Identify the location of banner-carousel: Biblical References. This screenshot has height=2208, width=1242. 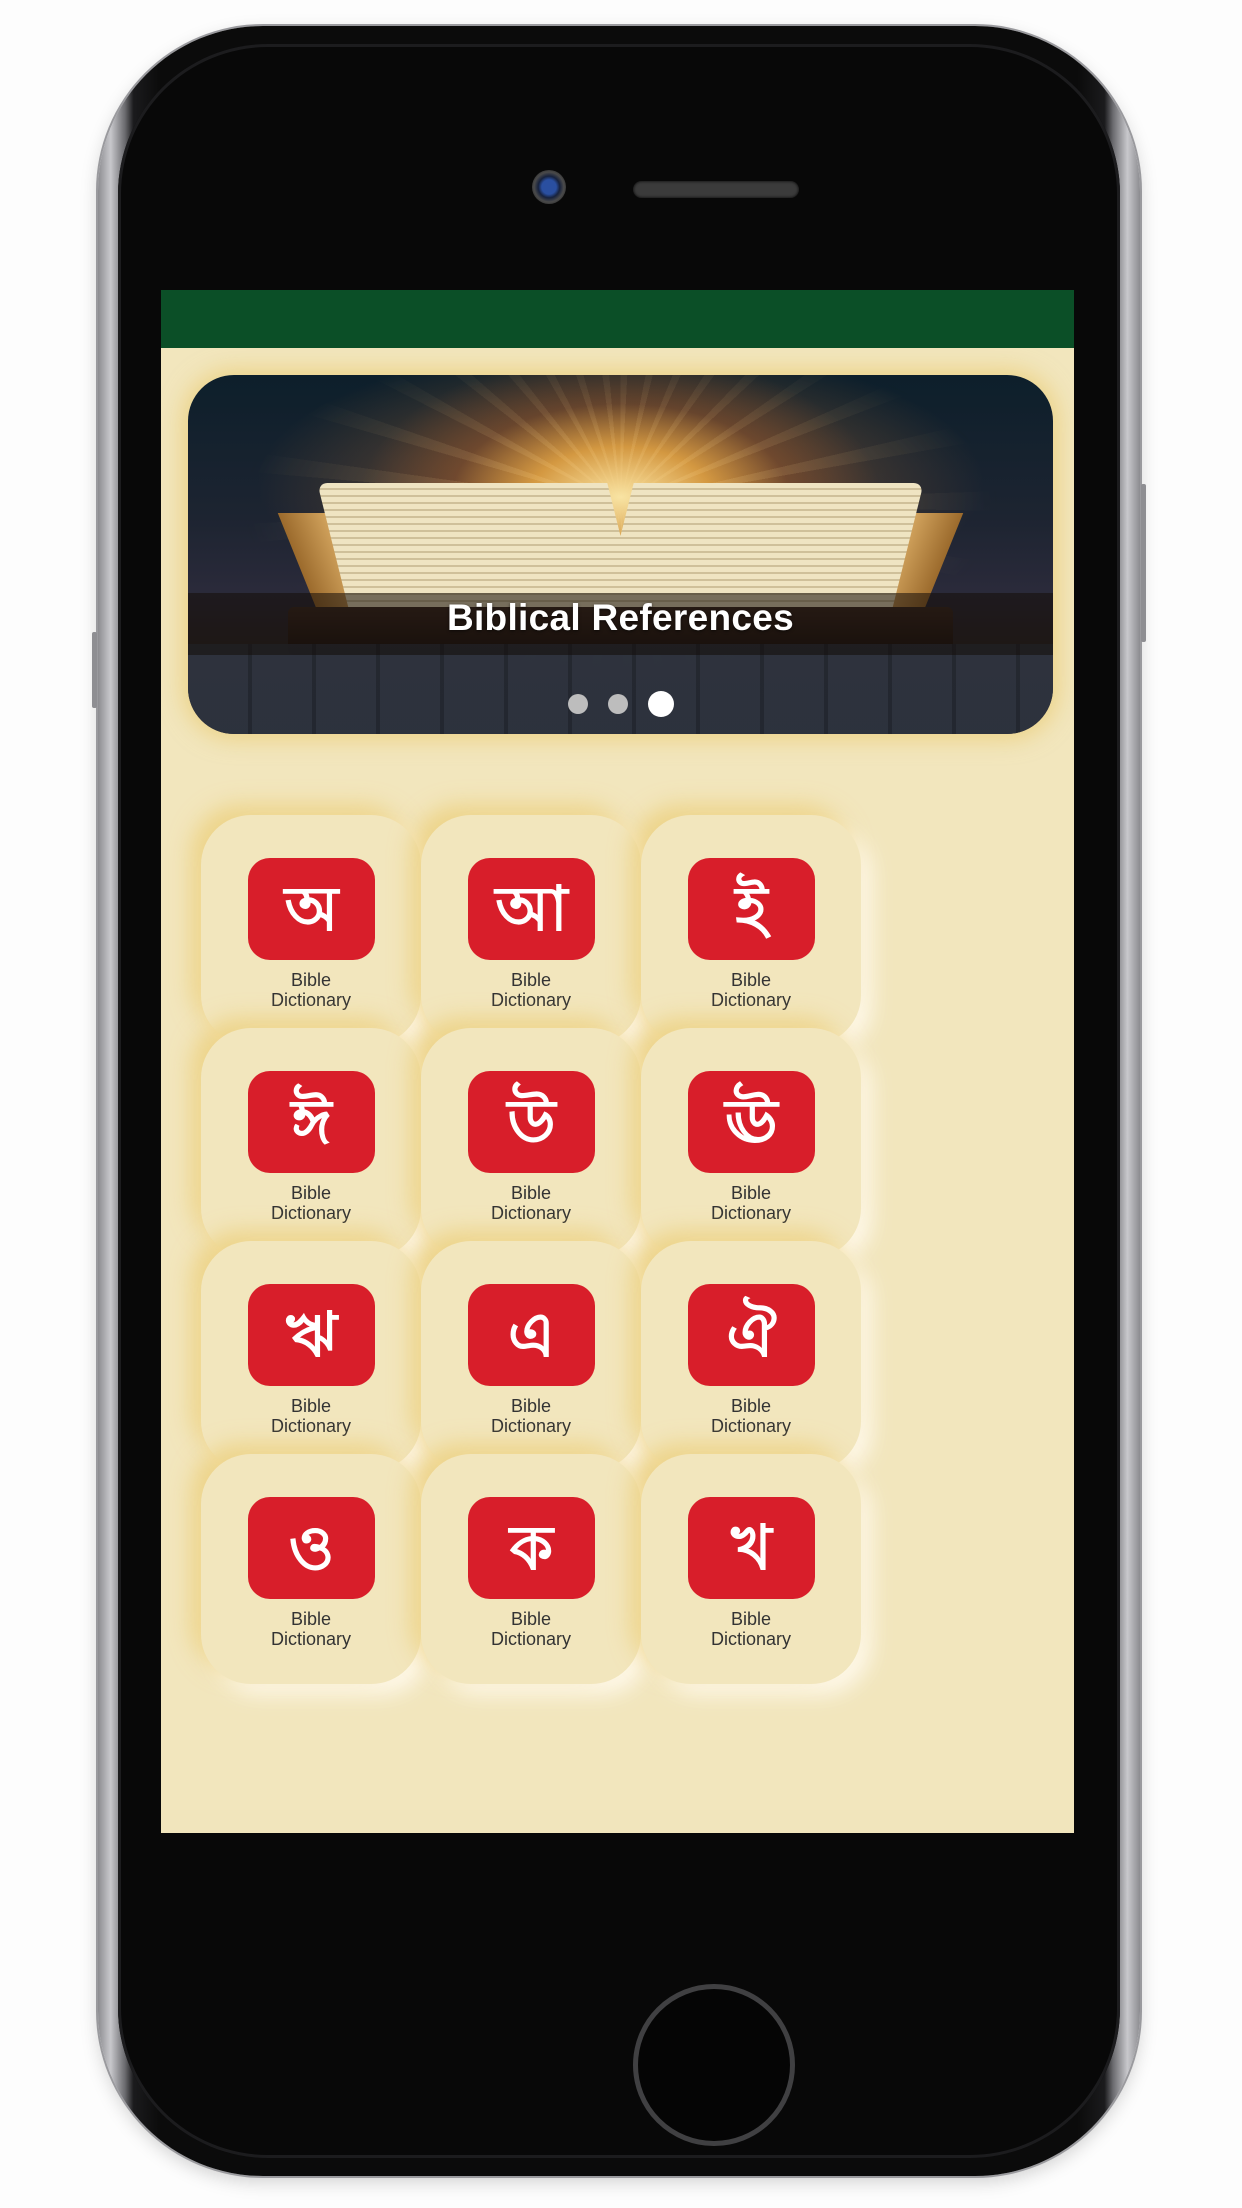
(620, 554).